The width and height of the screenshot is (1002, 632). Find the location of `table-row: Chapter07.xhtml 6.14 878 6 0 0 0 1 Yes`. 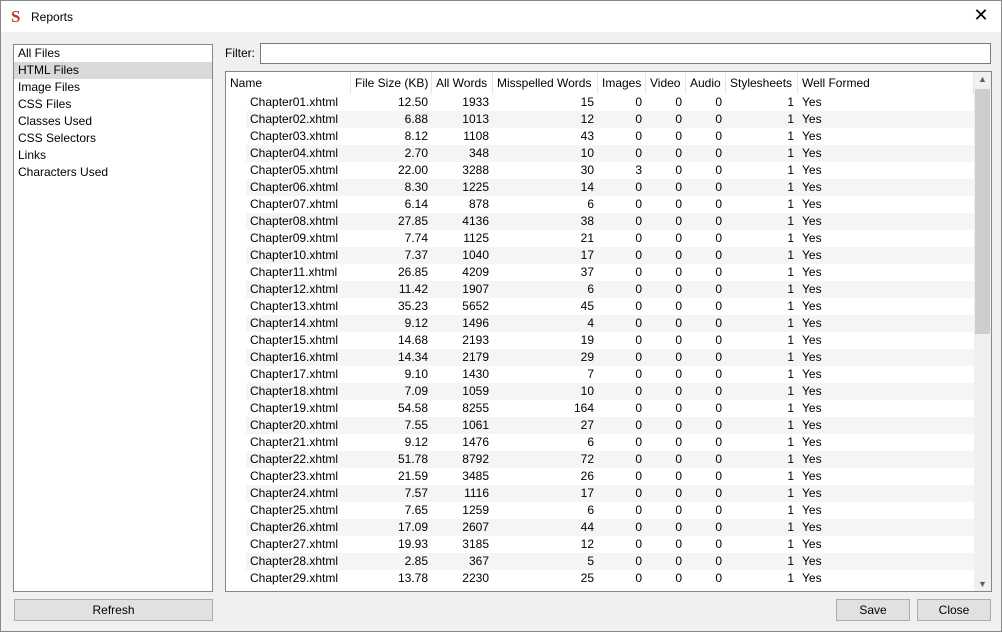

table-row: Chapter07.xhtml 6.14 878 6 0 0 0 1 Yes is located at coordinates (600, 204).